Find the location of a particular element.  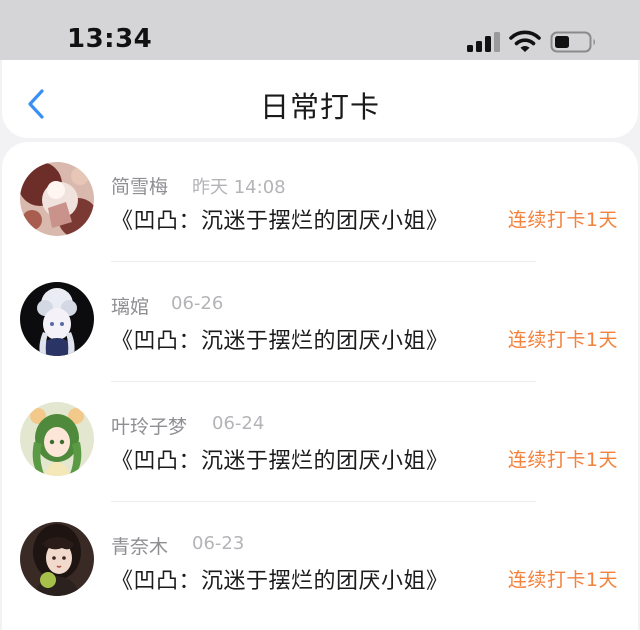

cellular-signal-icon is located at coordinates (483, 42).